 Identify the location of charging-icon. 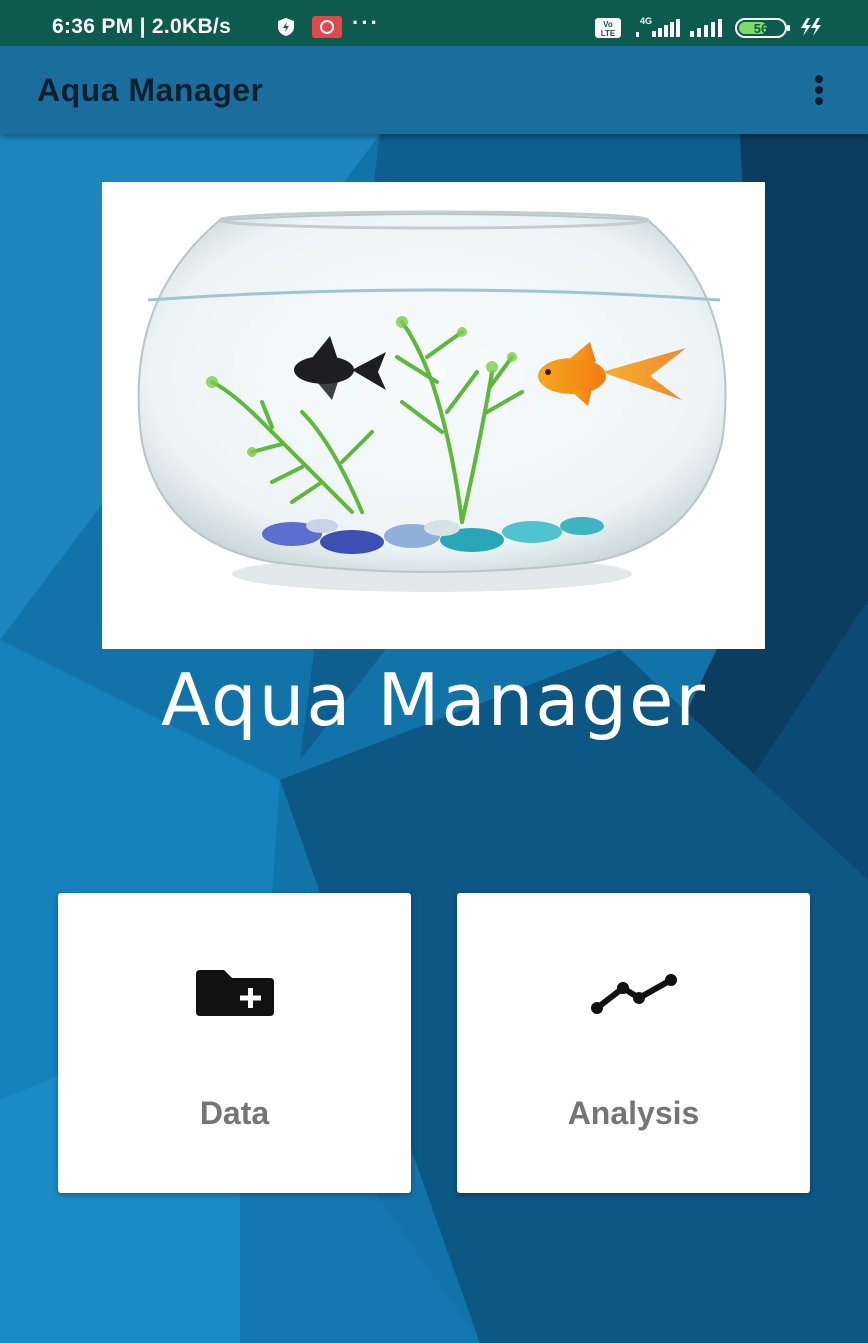
(811, 27).